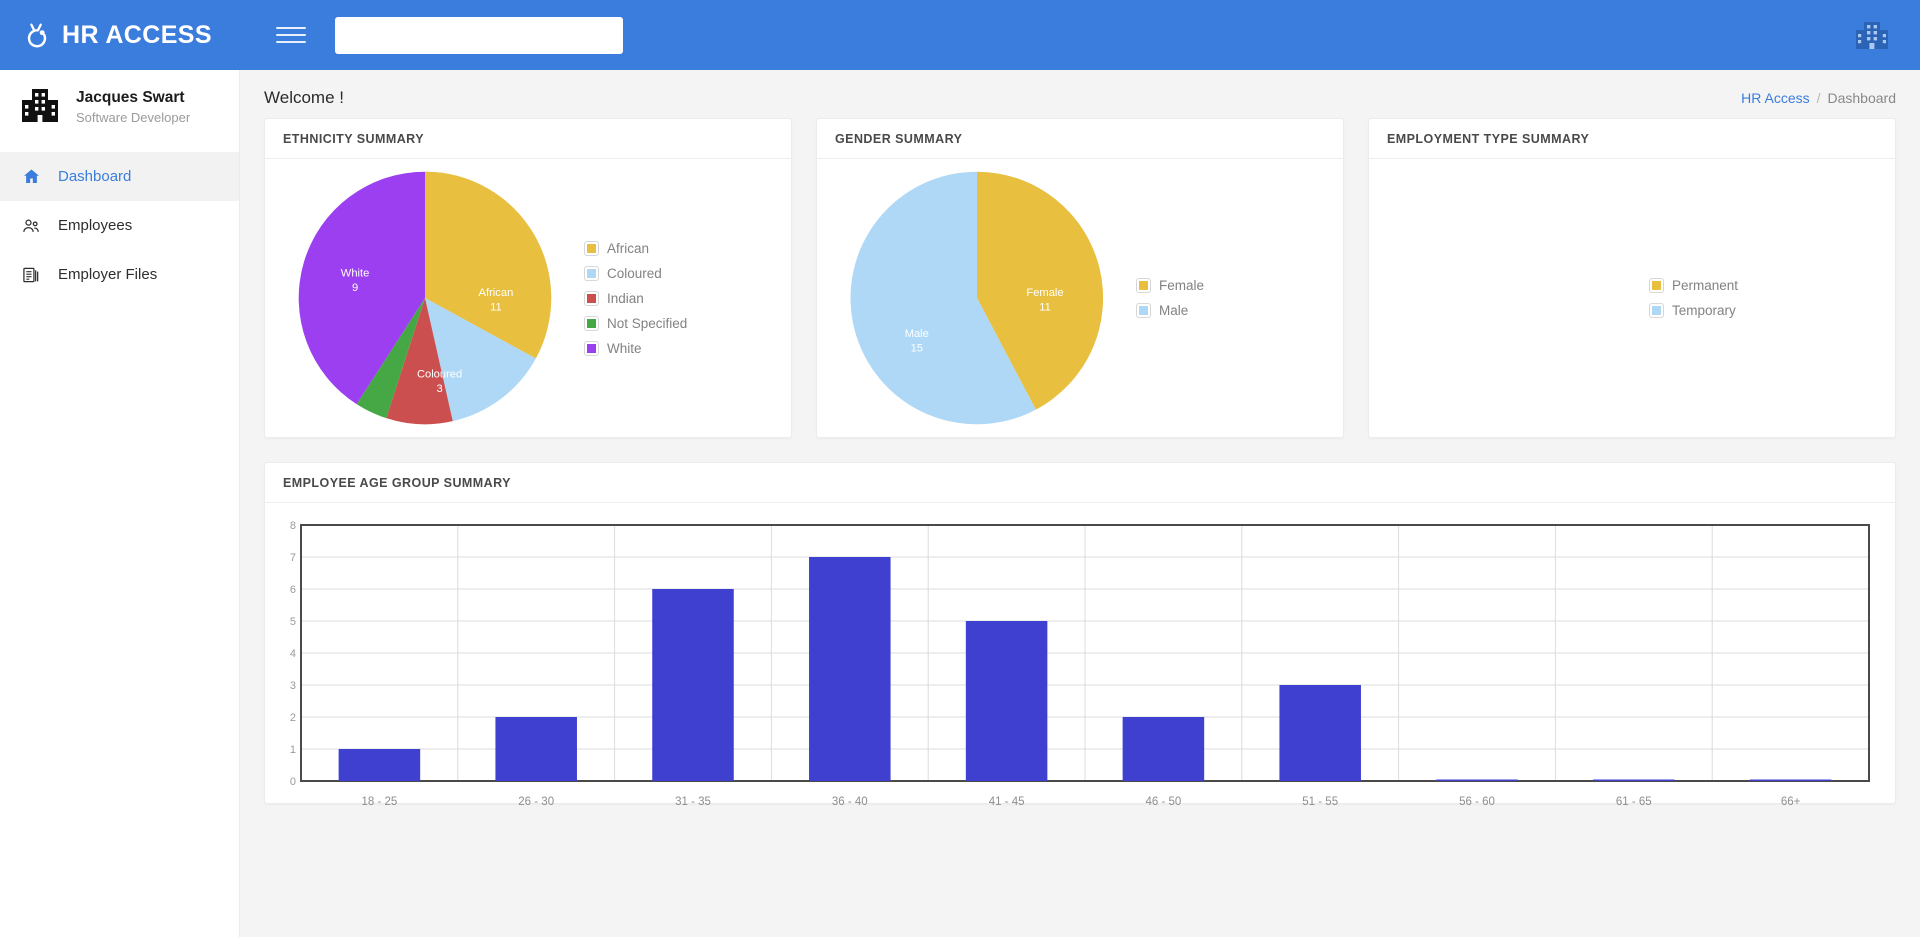  Describe the element at coordinates (439, 375) in the screenshot. I see `svg-text: Coloured` at that location.